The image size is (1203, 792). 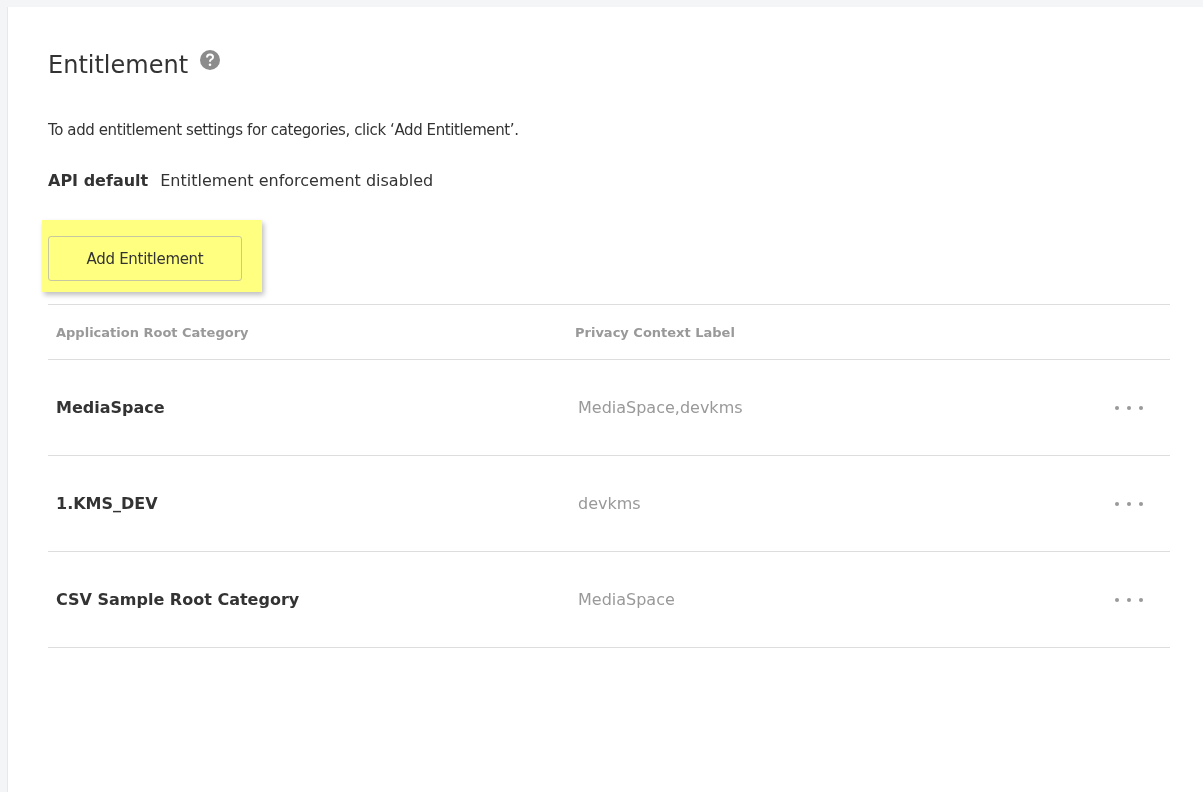 I want to click on intro-text: To add entitlement settings for categories, click ‘Add Entitlement’., so click(x=284, y=130).